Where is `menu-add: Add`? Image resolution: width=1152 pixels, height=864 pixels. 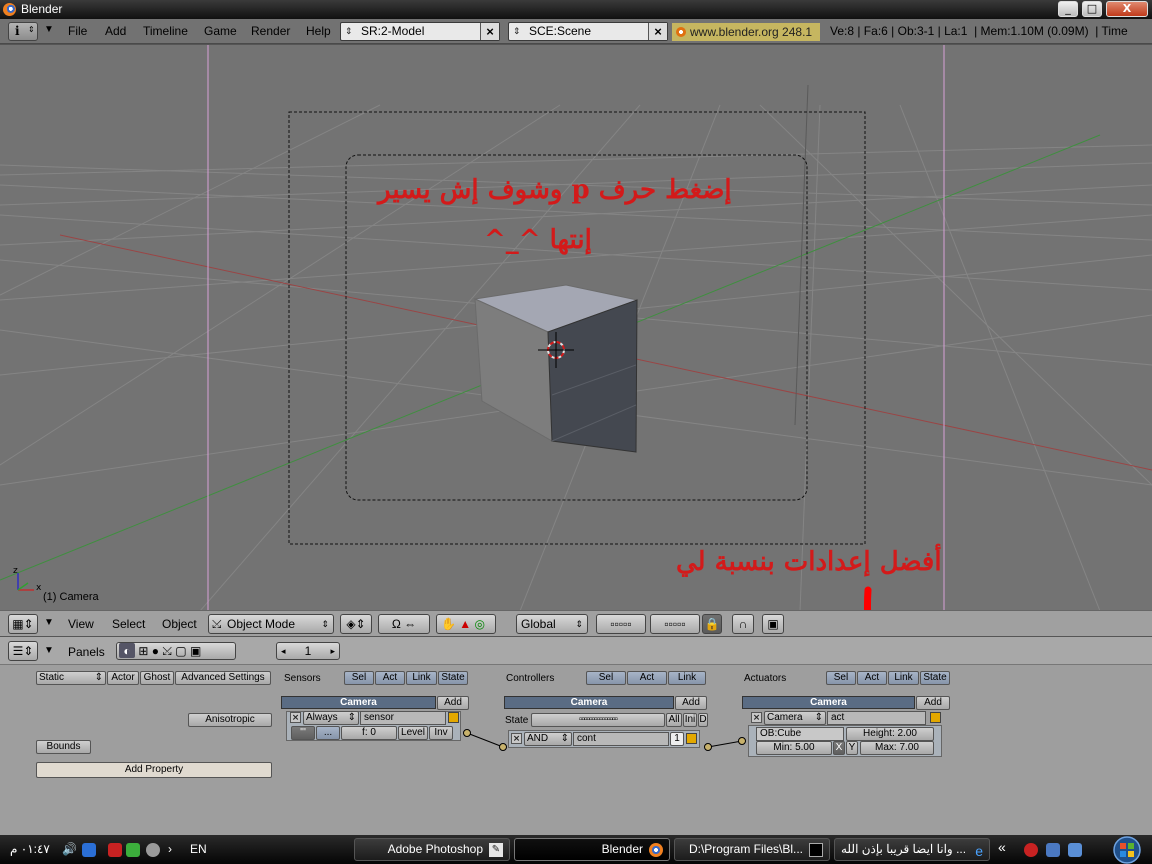 menu-add: Add is located at coordinates (115, 31).